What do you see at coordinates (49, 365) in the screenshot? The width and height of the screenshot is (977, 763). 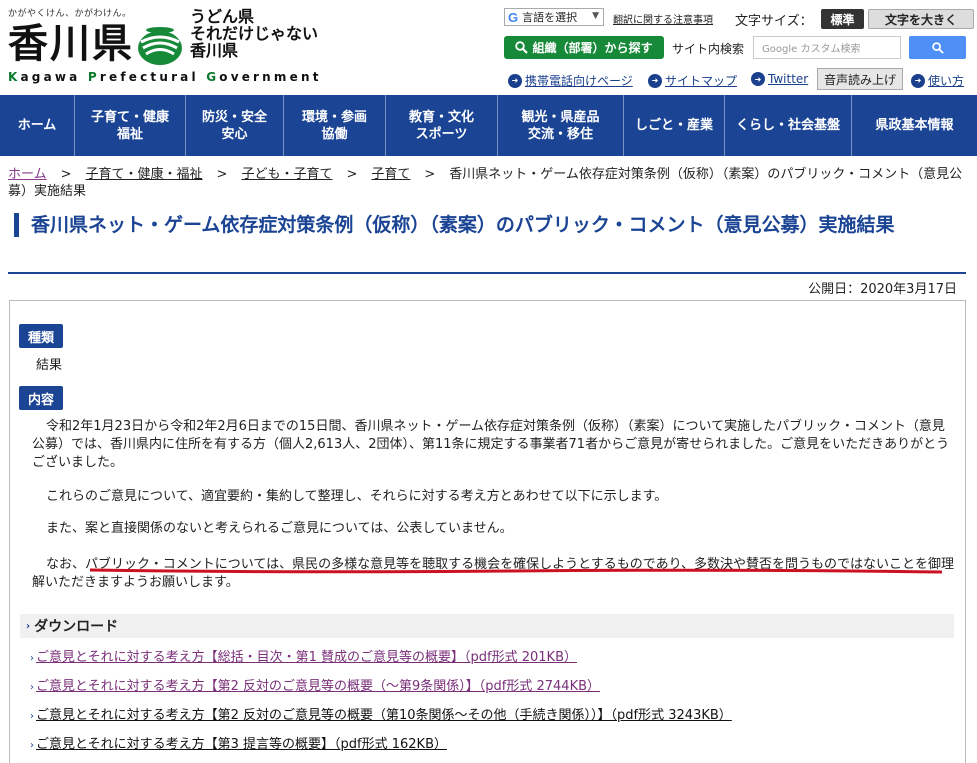 I see `type-value: 結果` at bounding box center [49, 365].